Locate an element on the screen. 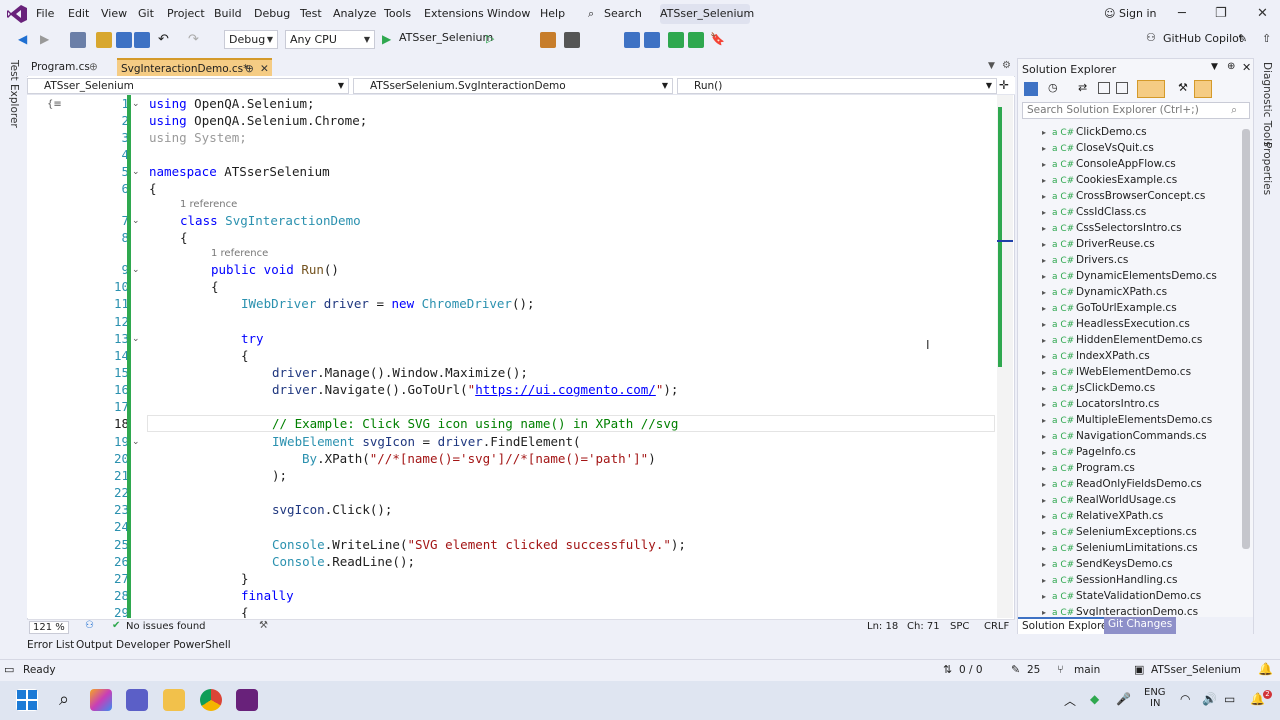  edits-count: 25 is located at coordinates (1033, 670).